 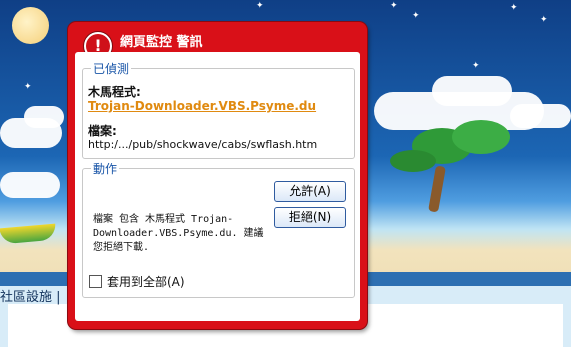 I want to click on trojan-name-link: Trojan-Downloader.VBS.Psyme.du, so click(x=202, y=106).